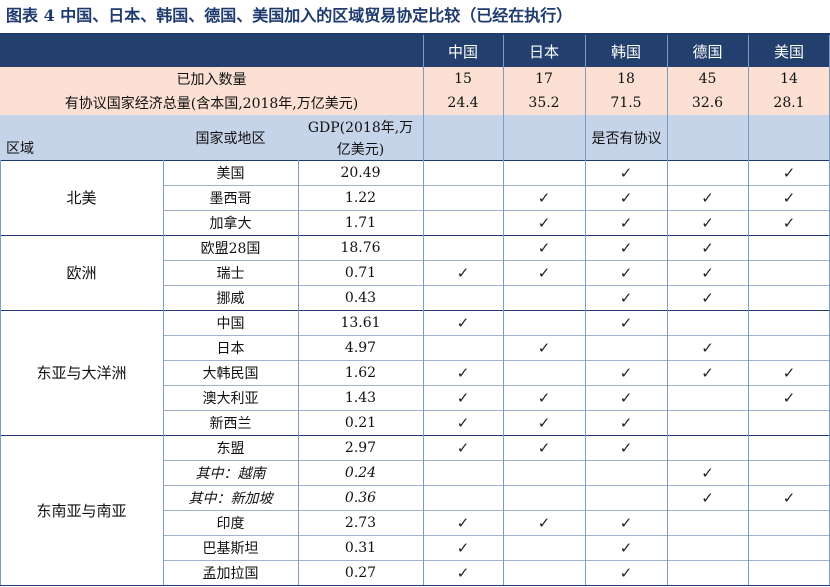  Describe the element at coordinates (360, 547) in the screenshot. I see `gdp-value: 0.31` at that location.